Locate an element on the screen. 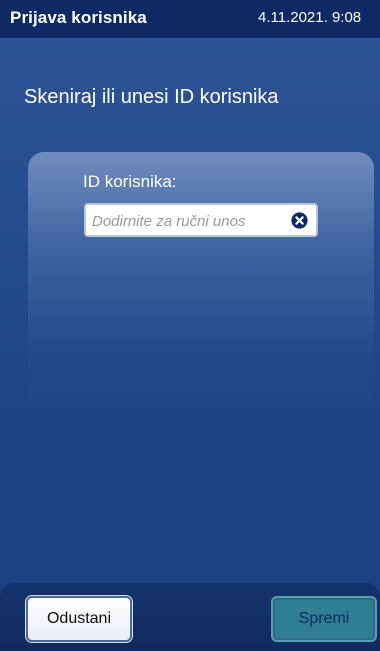  user-id-field is located at coordinates (201, 220).